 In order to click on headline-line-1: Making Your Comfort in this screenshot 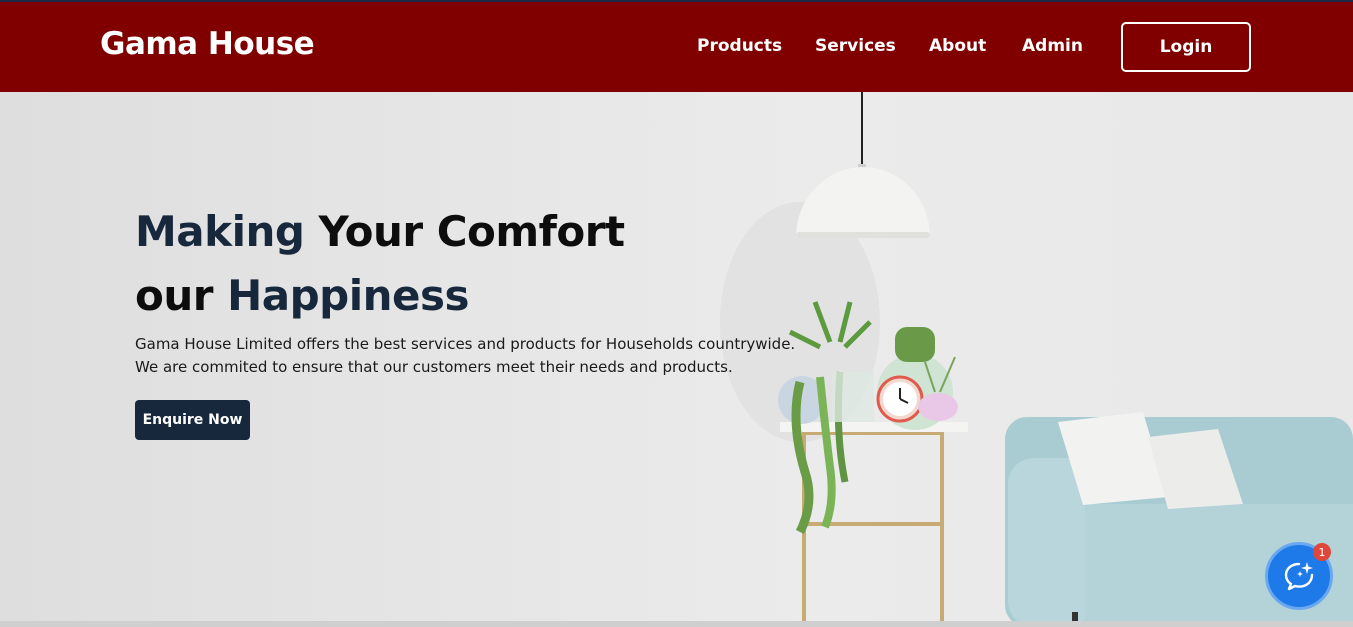, I will do `click(380, 232)`.